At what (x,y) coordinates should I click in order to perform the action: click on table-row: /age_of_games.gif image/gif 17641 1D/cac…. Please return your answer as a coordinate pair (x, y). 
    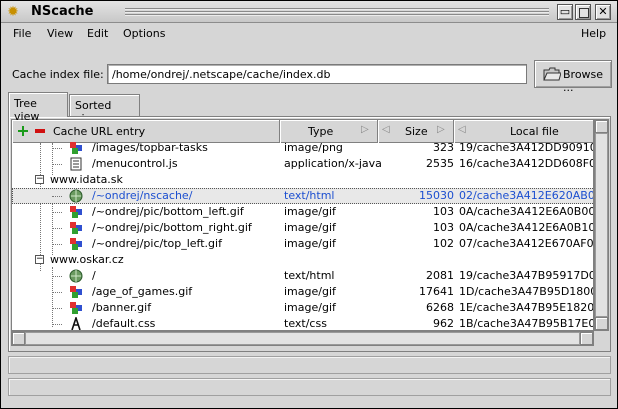
    Looking at the image, I should click on (302, 292).